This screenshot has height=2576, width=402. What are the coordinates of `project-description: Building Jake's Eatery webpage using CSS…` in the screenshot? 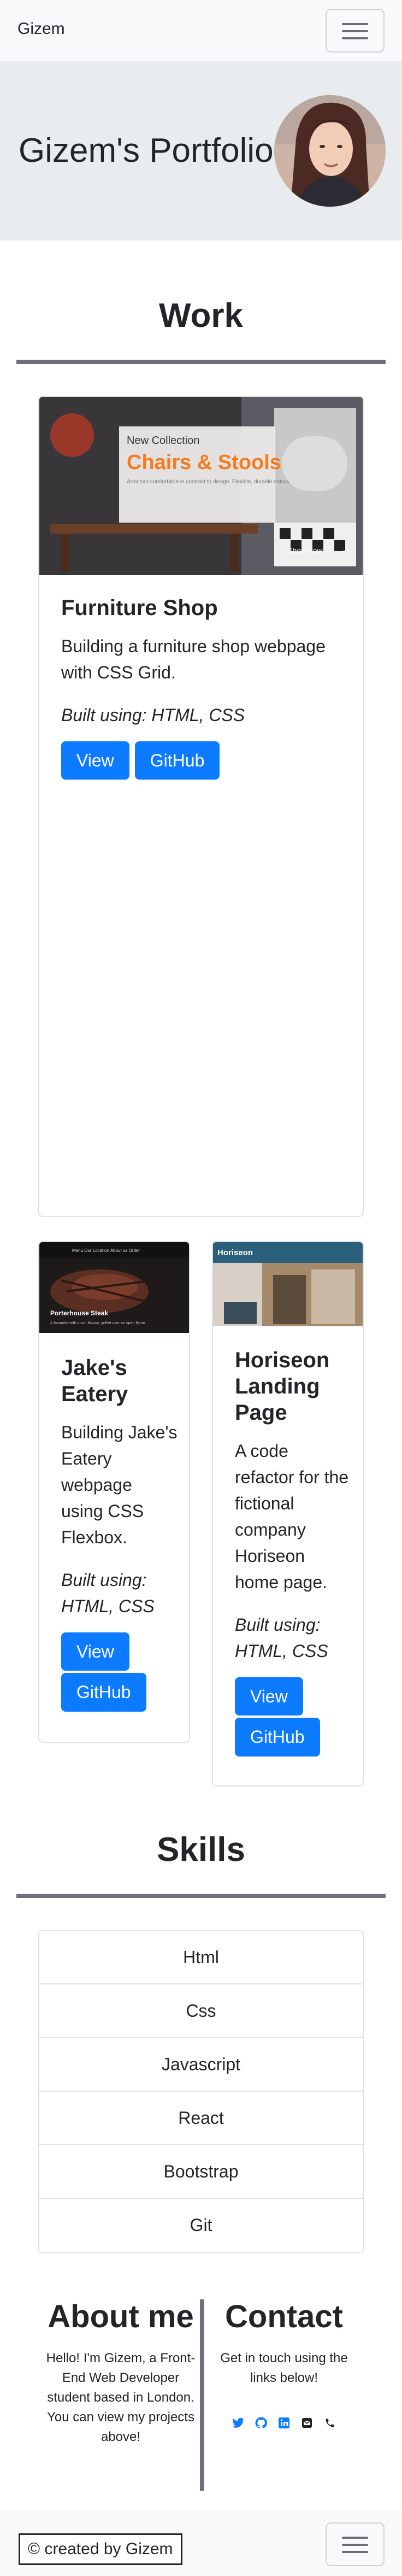 It's located at (120, 1485).